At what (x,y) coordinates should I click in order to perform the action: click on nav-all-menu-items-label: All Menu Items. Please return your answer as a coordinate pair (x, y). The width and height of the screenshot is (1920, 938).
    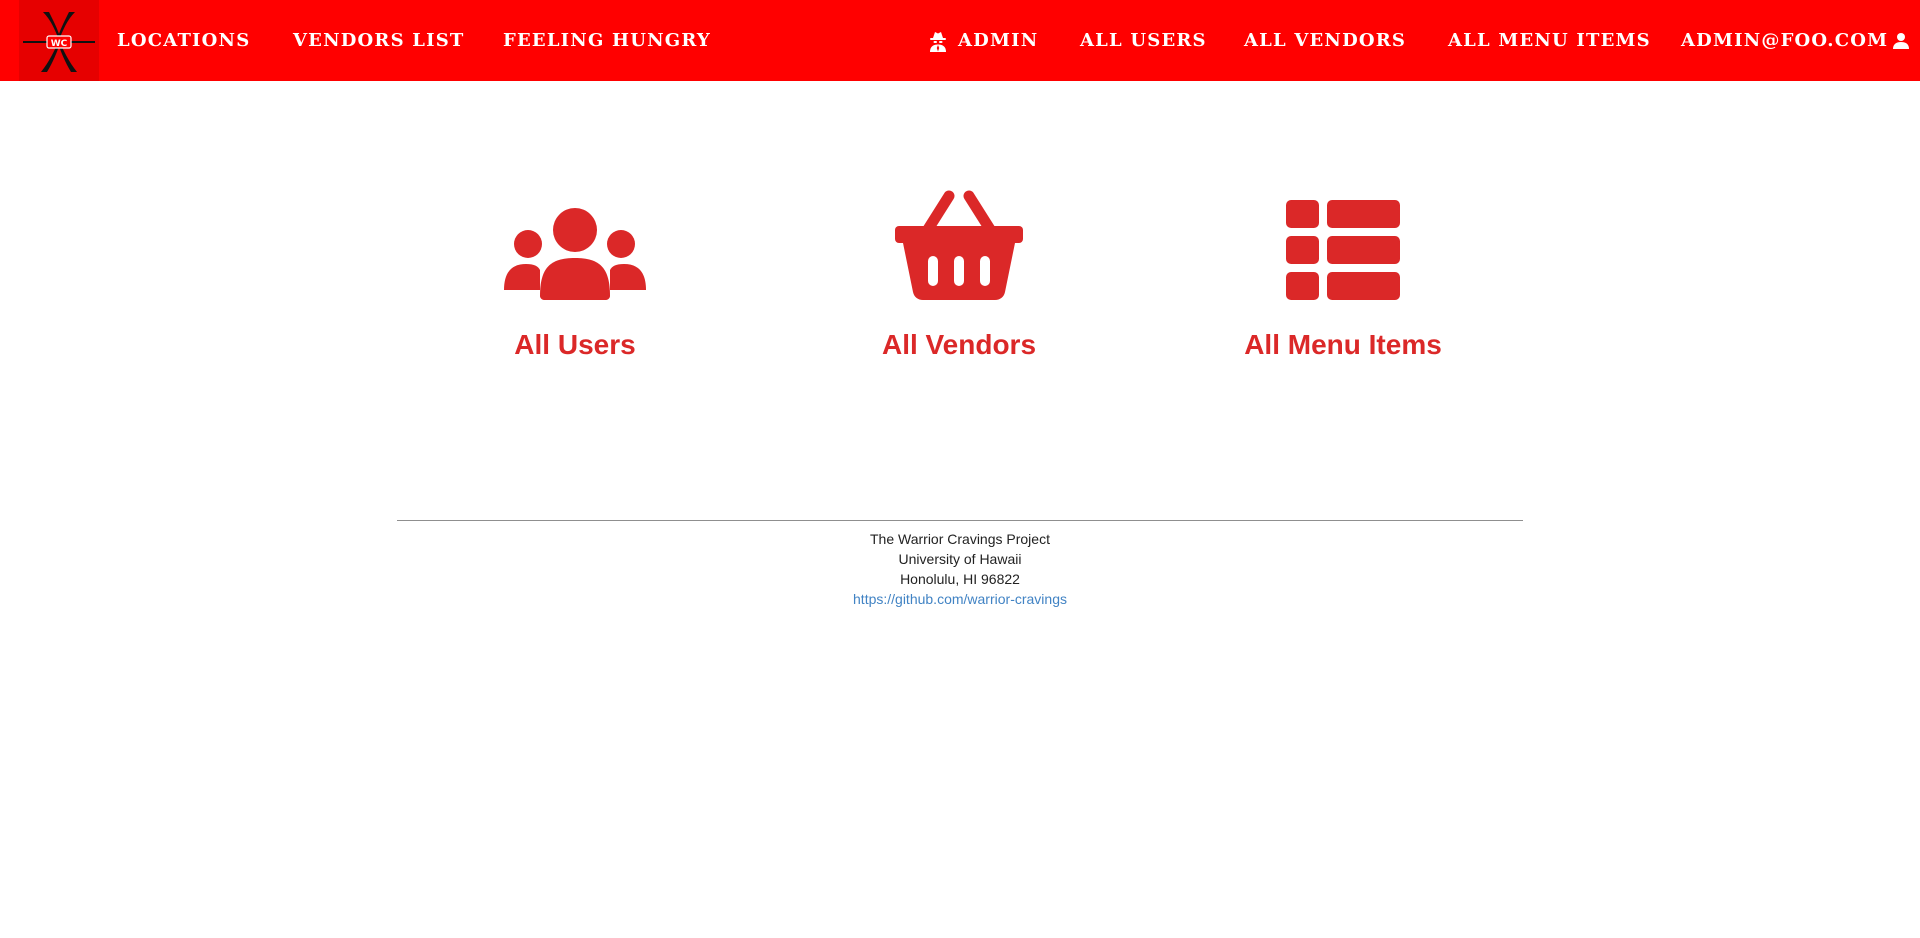
    Looking at the image, I should click on (1549, 40).